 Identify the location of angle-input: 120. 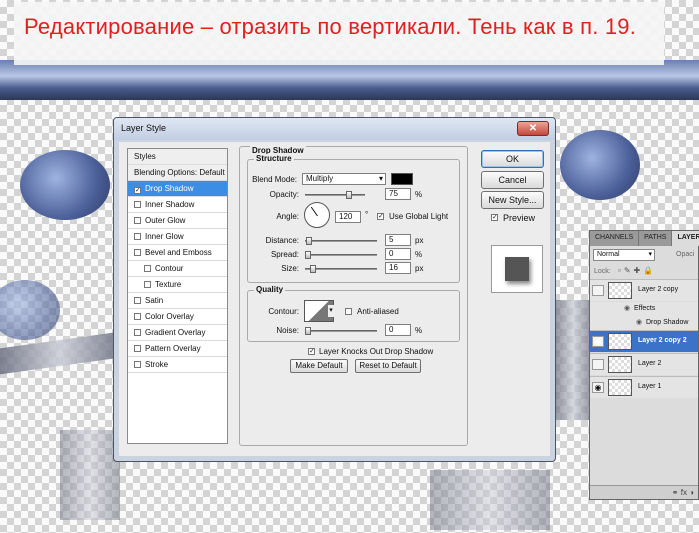
(348, 217).